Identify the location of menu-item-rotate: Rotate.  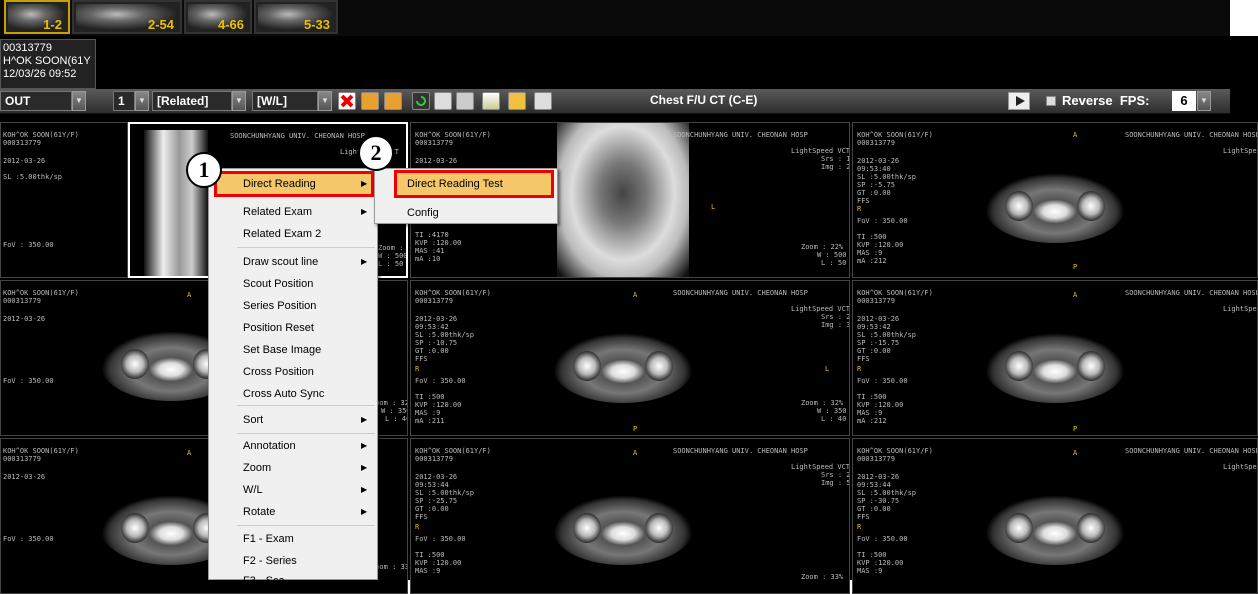
(259, 512).